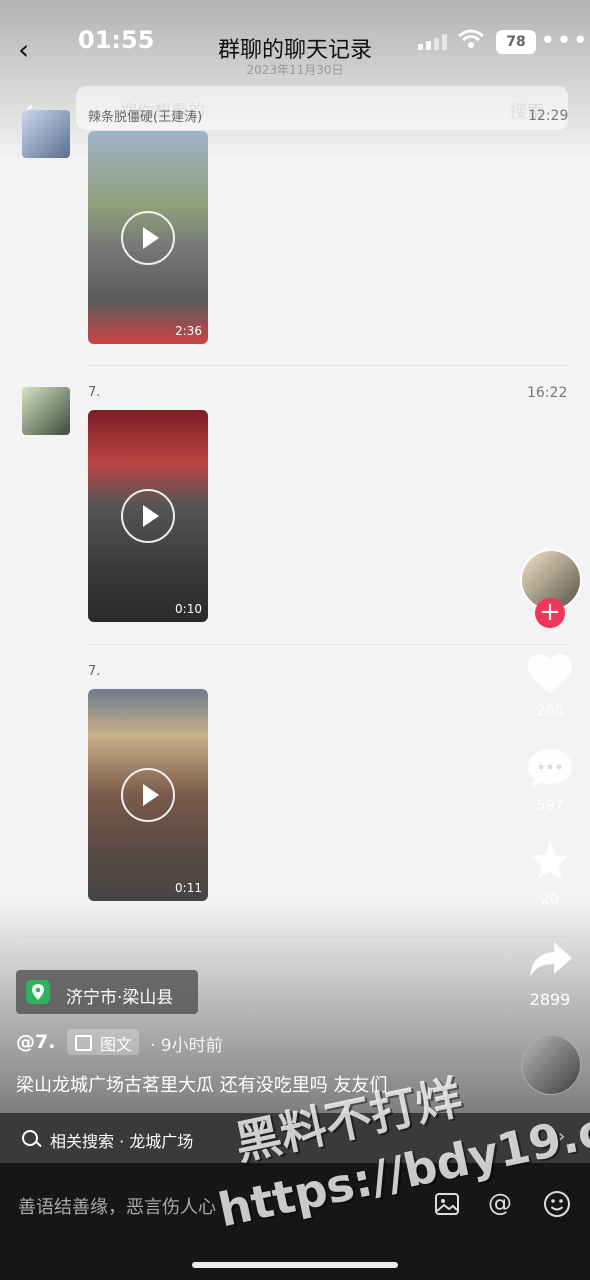  What do you see at coordinates (550, 900) in the screenshot?
I see `favorite-count: 20` at bounding box center [550, 900].